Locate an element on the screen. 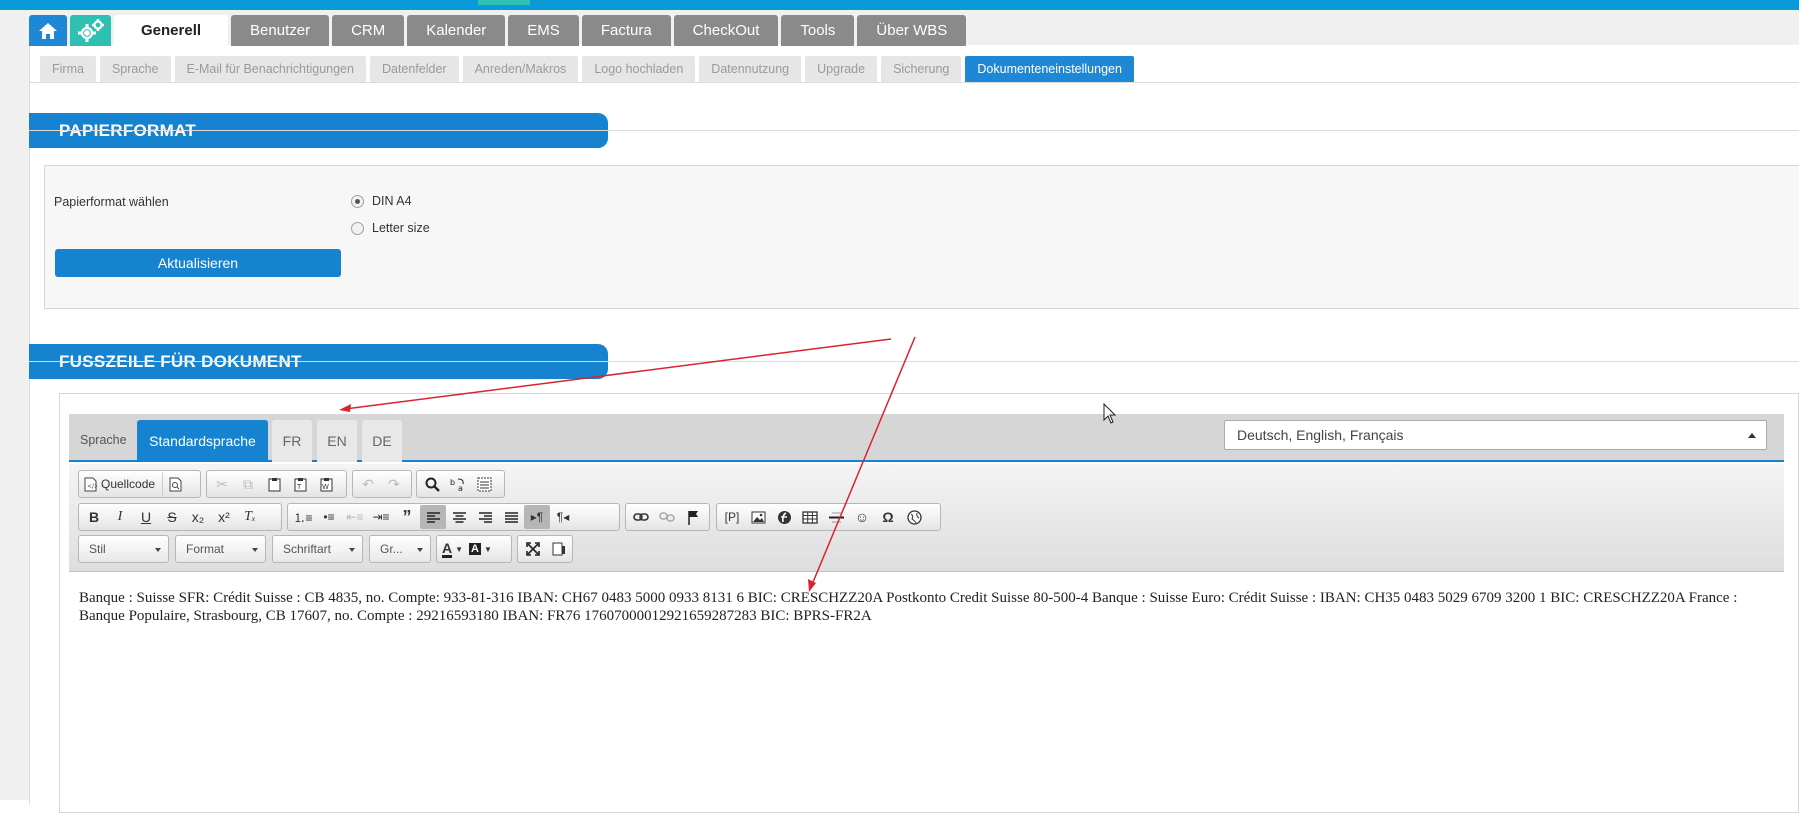  arrow-to-language-tabs is located at coordinates (618, 374).